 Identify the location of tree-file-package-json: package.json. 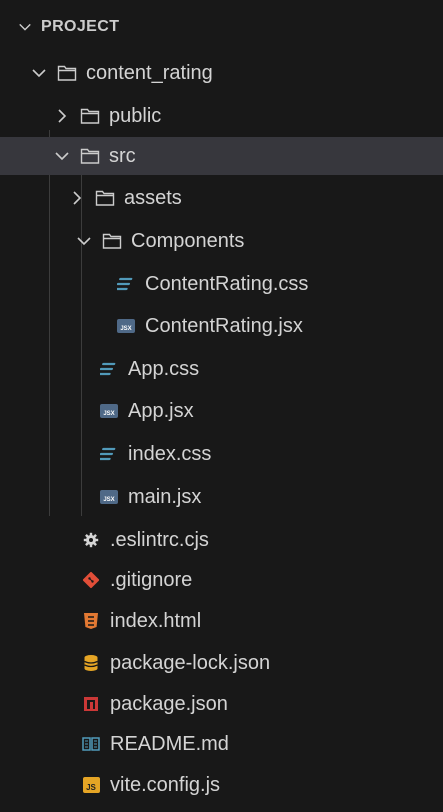
(221, 704).